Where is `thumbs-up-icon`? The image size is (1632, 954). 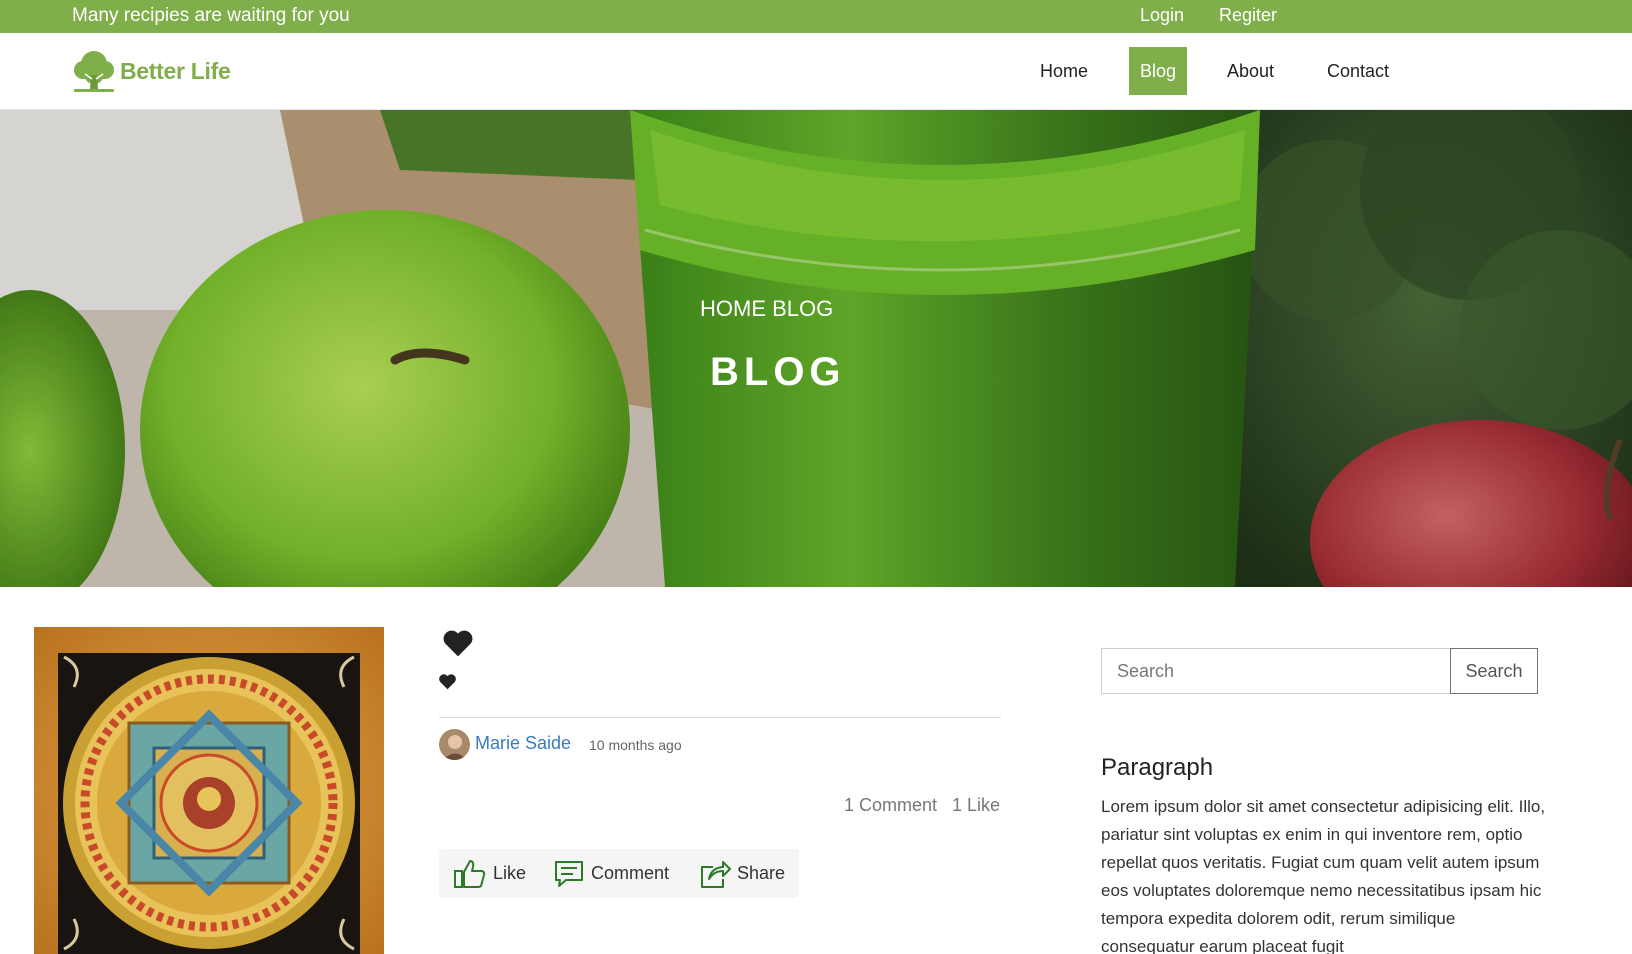
thumbs-up-icon is located at coordinates (470, 873).